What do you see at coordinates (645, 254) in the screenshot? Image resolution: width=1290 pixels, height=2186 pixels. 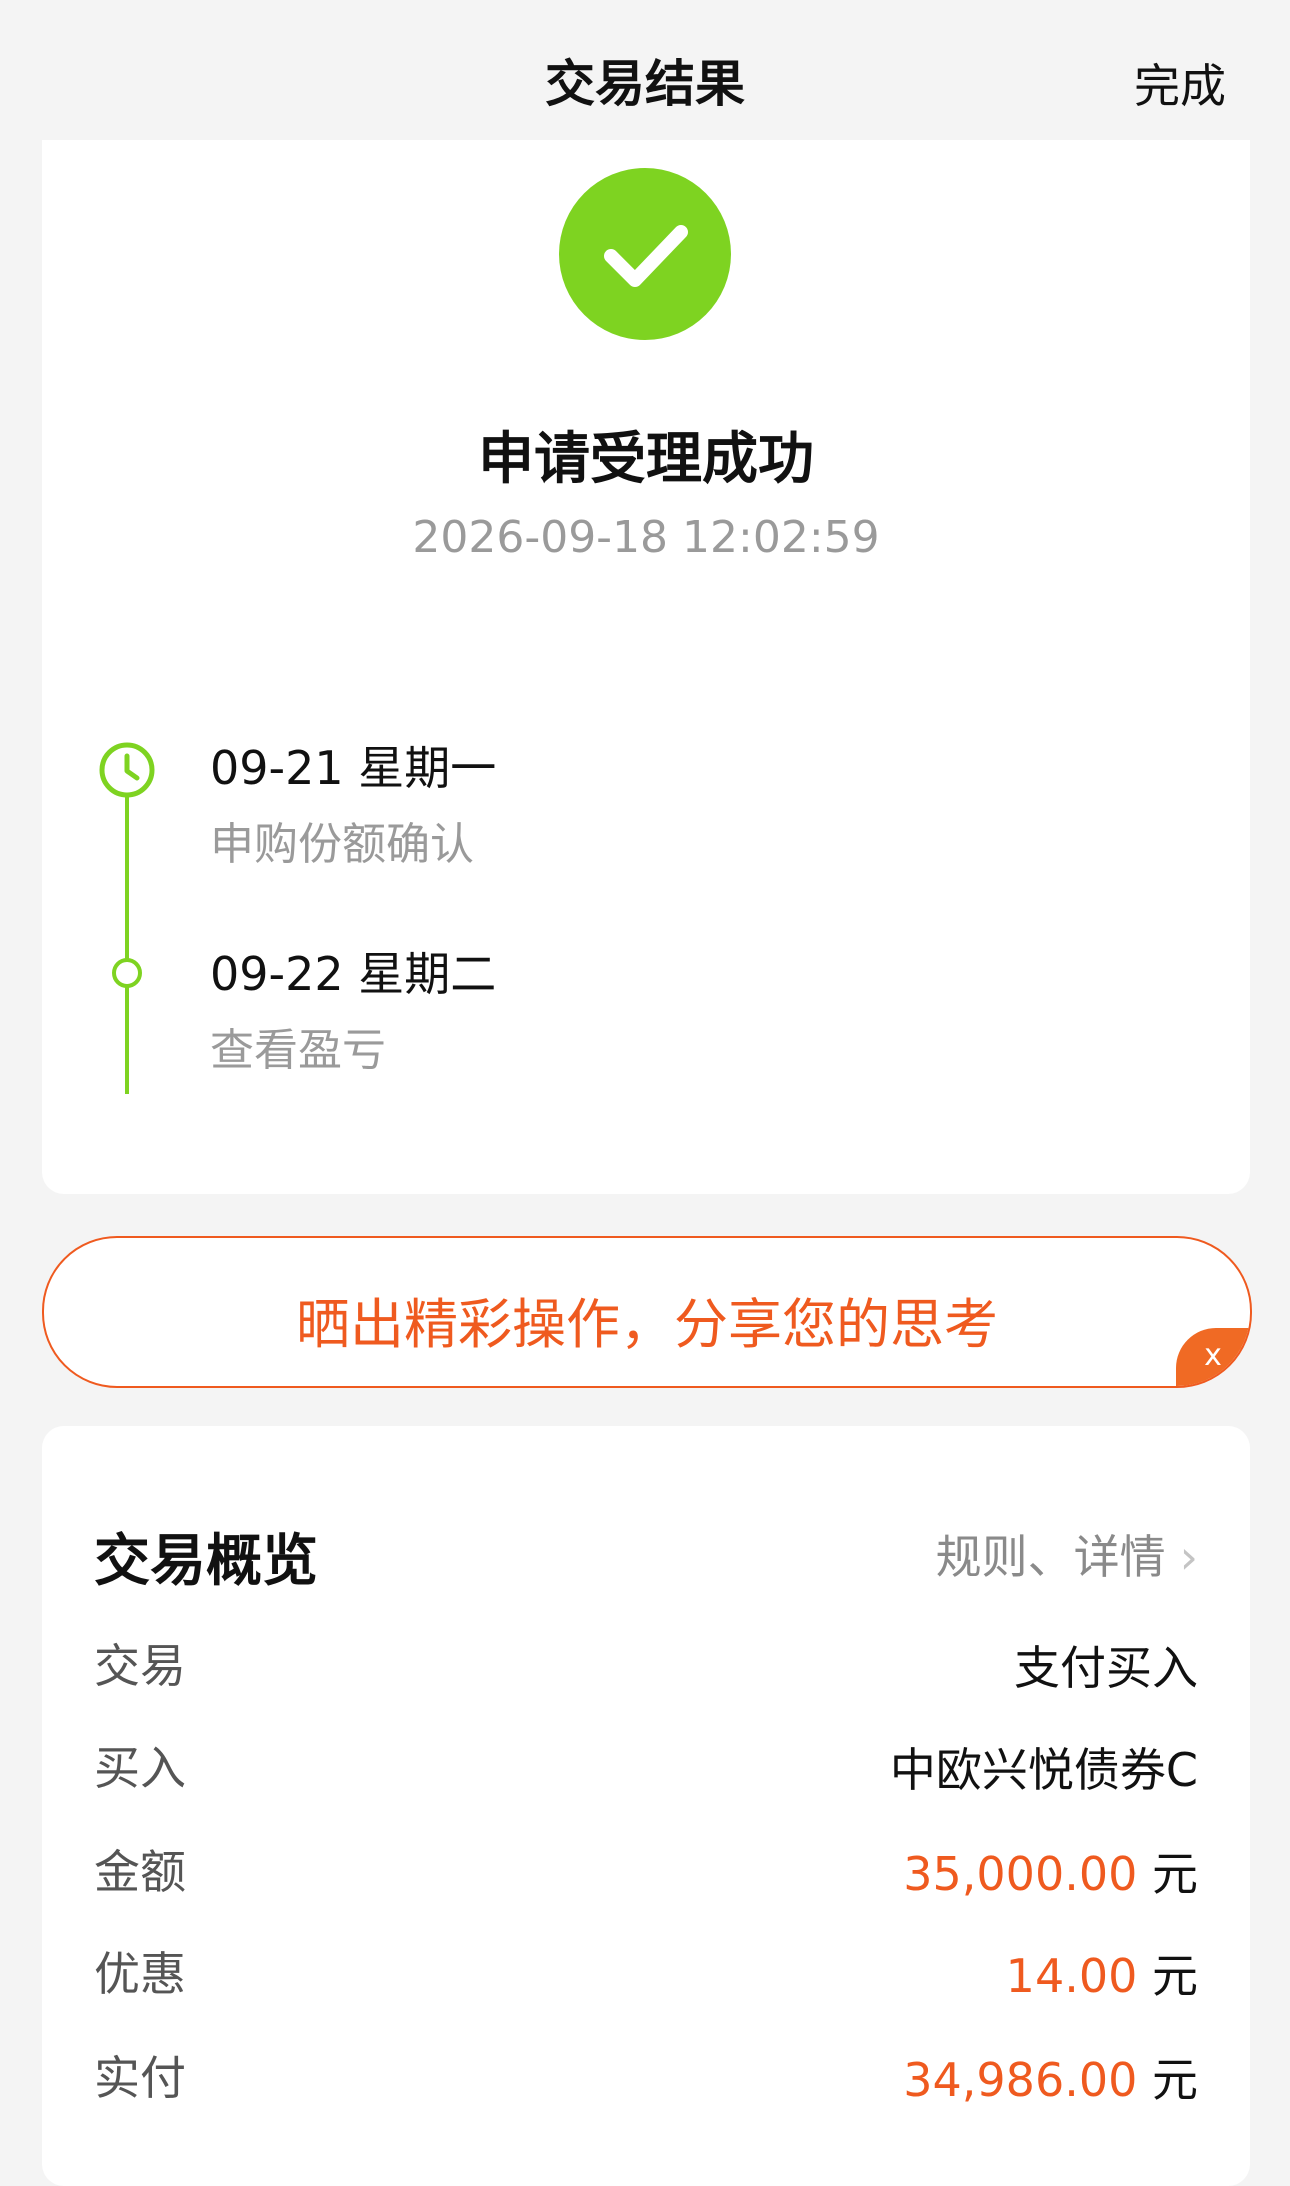 I see `check-circle-icon` at bounding box center [645, 254].